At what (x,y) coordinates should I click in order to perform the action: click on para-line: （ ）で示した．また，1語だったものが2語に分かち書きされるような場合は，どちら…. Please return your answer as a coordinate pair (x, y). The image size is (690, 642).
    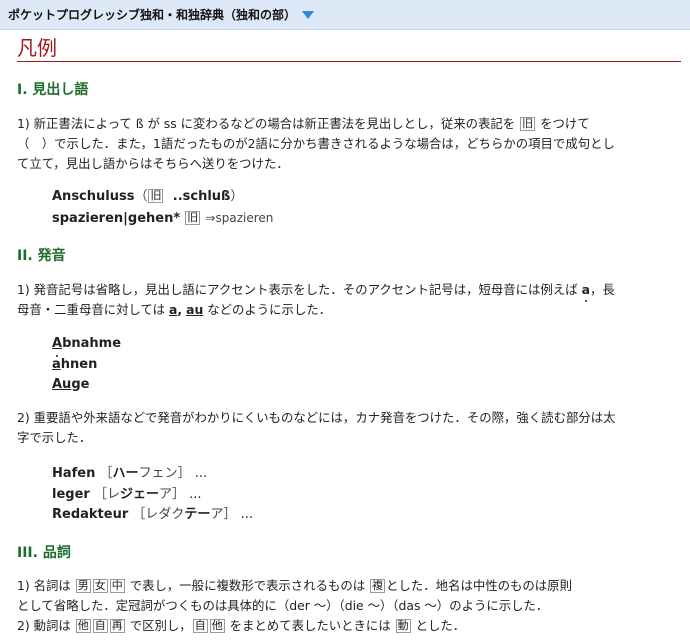
    Looking at the image, I should click on (316, 143).